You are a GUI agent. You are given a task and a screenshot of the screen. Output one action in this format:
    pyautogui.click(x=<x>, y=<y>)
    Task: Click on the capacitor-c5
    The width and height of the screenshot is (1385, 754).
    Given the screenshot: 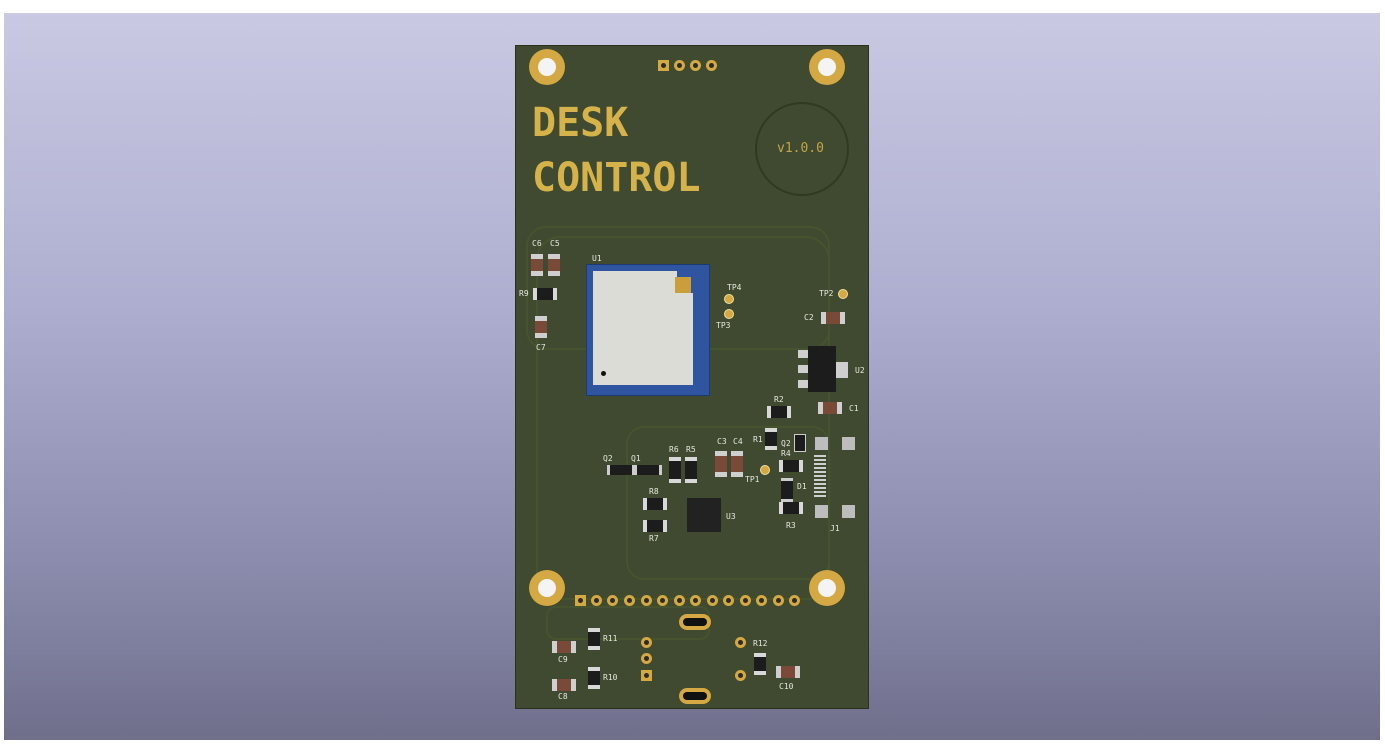 What is the action you would take?
    pyautogui.click(x=554, y=265)
    